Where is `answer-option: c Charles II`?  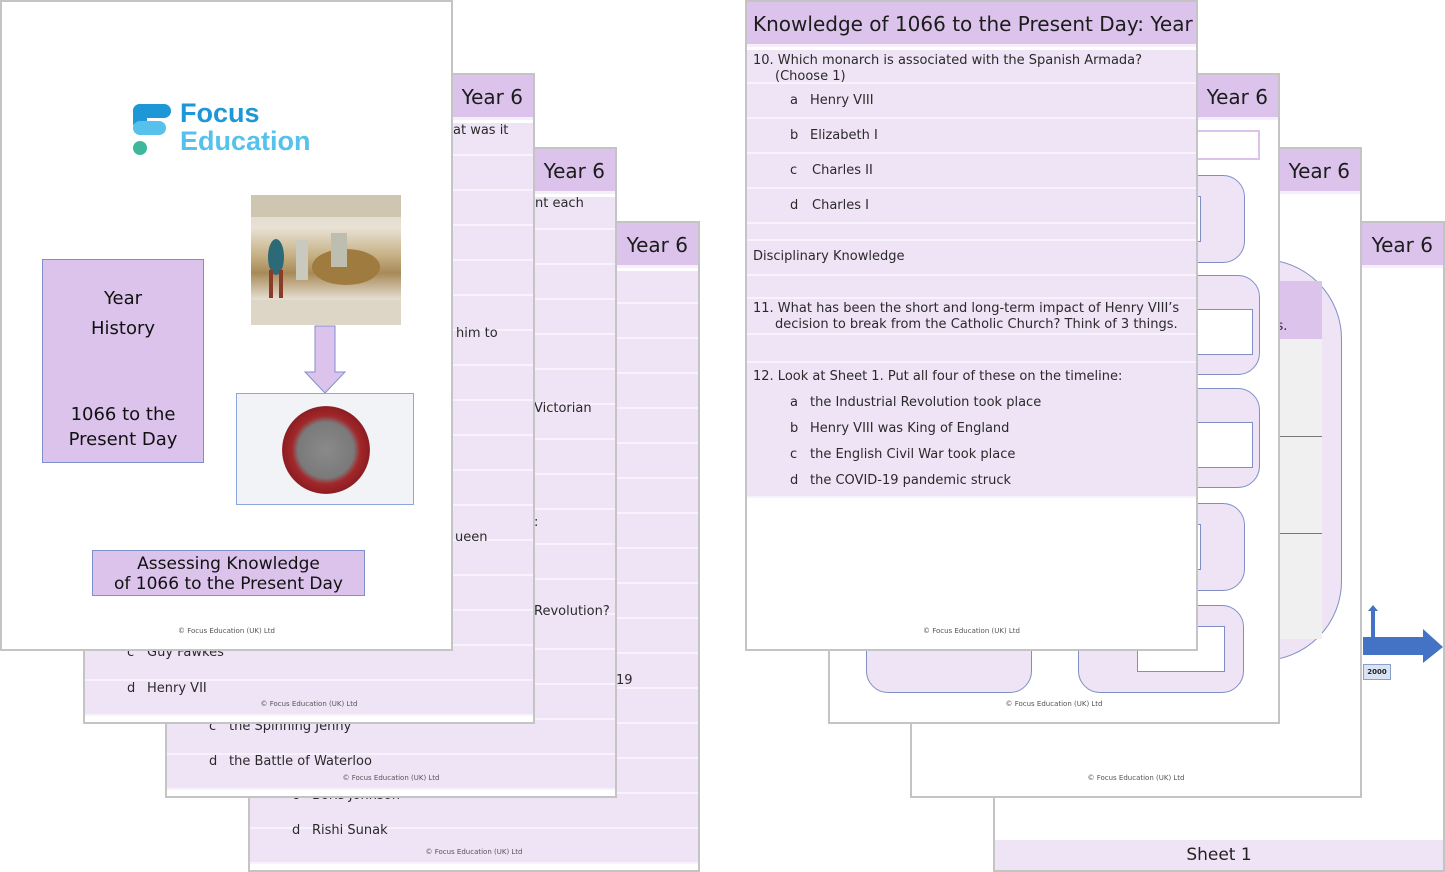
answer-option: c Charles II is located at coordinates (971, 171).